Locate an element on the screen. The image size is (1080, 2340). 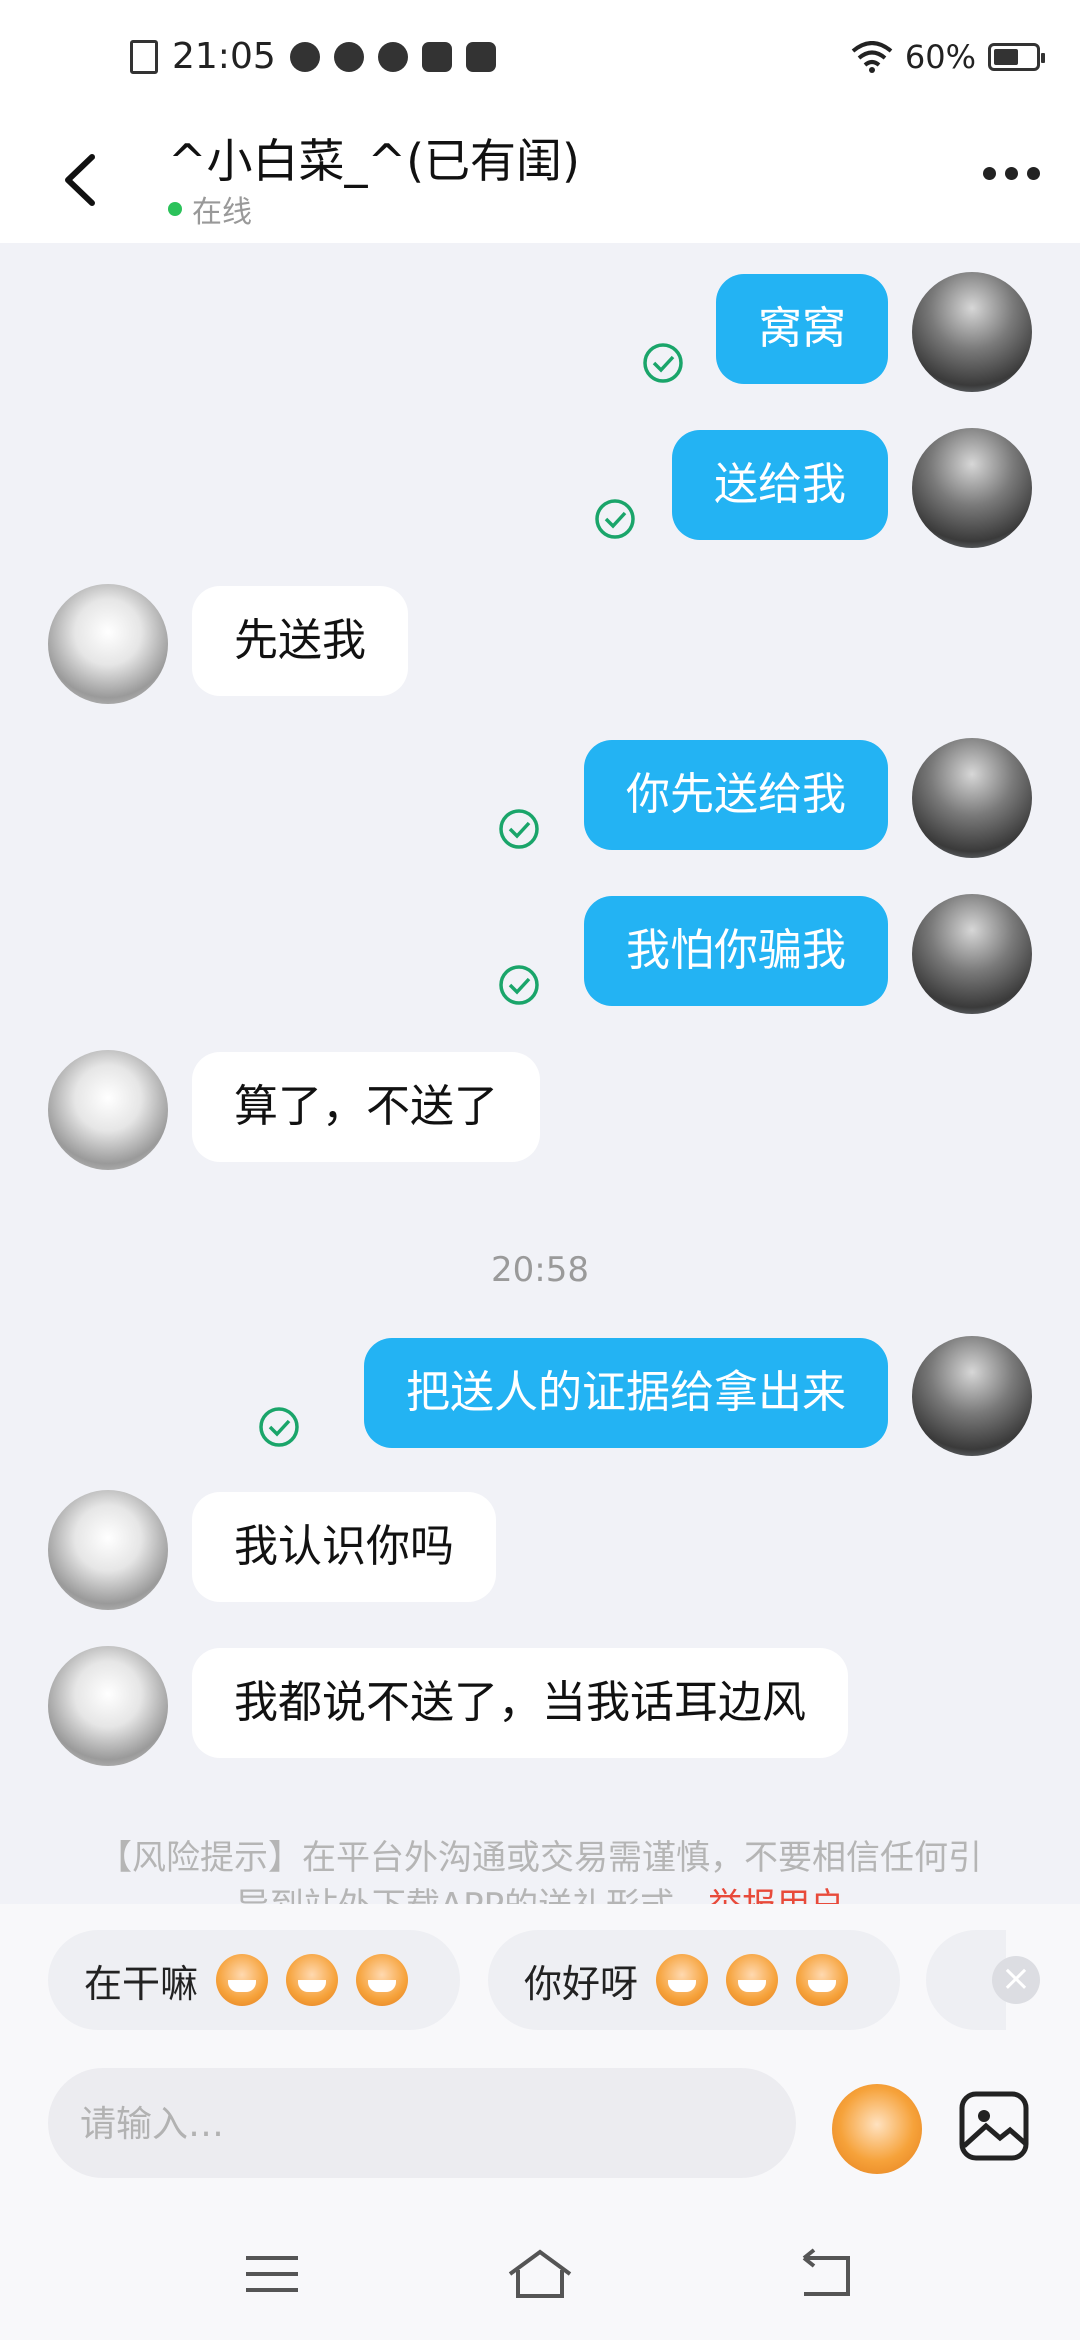
battery-icon is located at coordinates (1016, 57).